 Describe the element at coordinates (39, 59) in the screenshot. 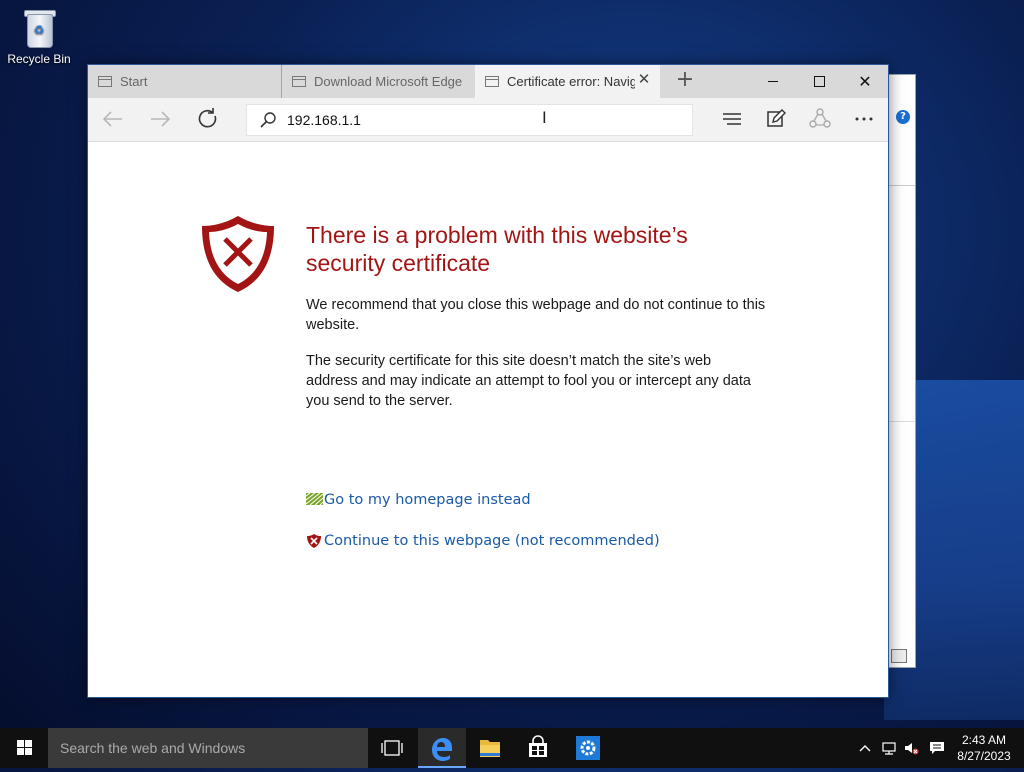

I see `recycle-bin-label: Recycle Bin` at that location.